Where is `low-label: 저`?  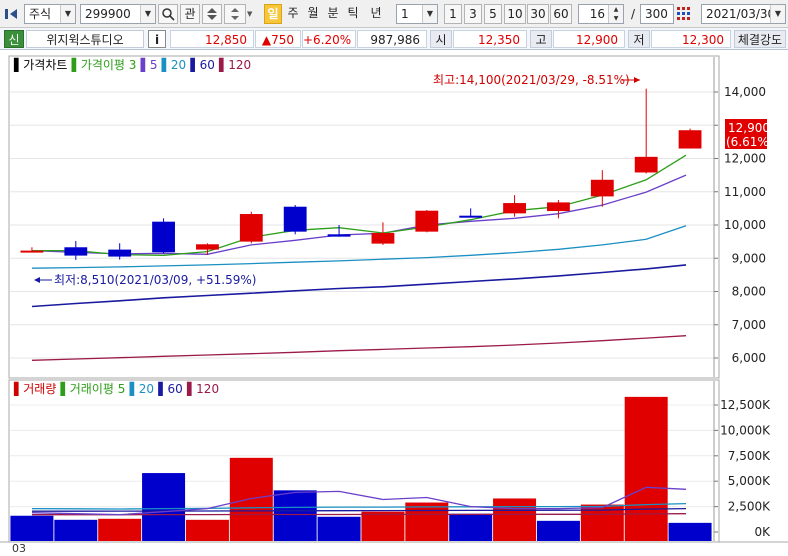 low-label: 저 is located at coordinates (639, 39).